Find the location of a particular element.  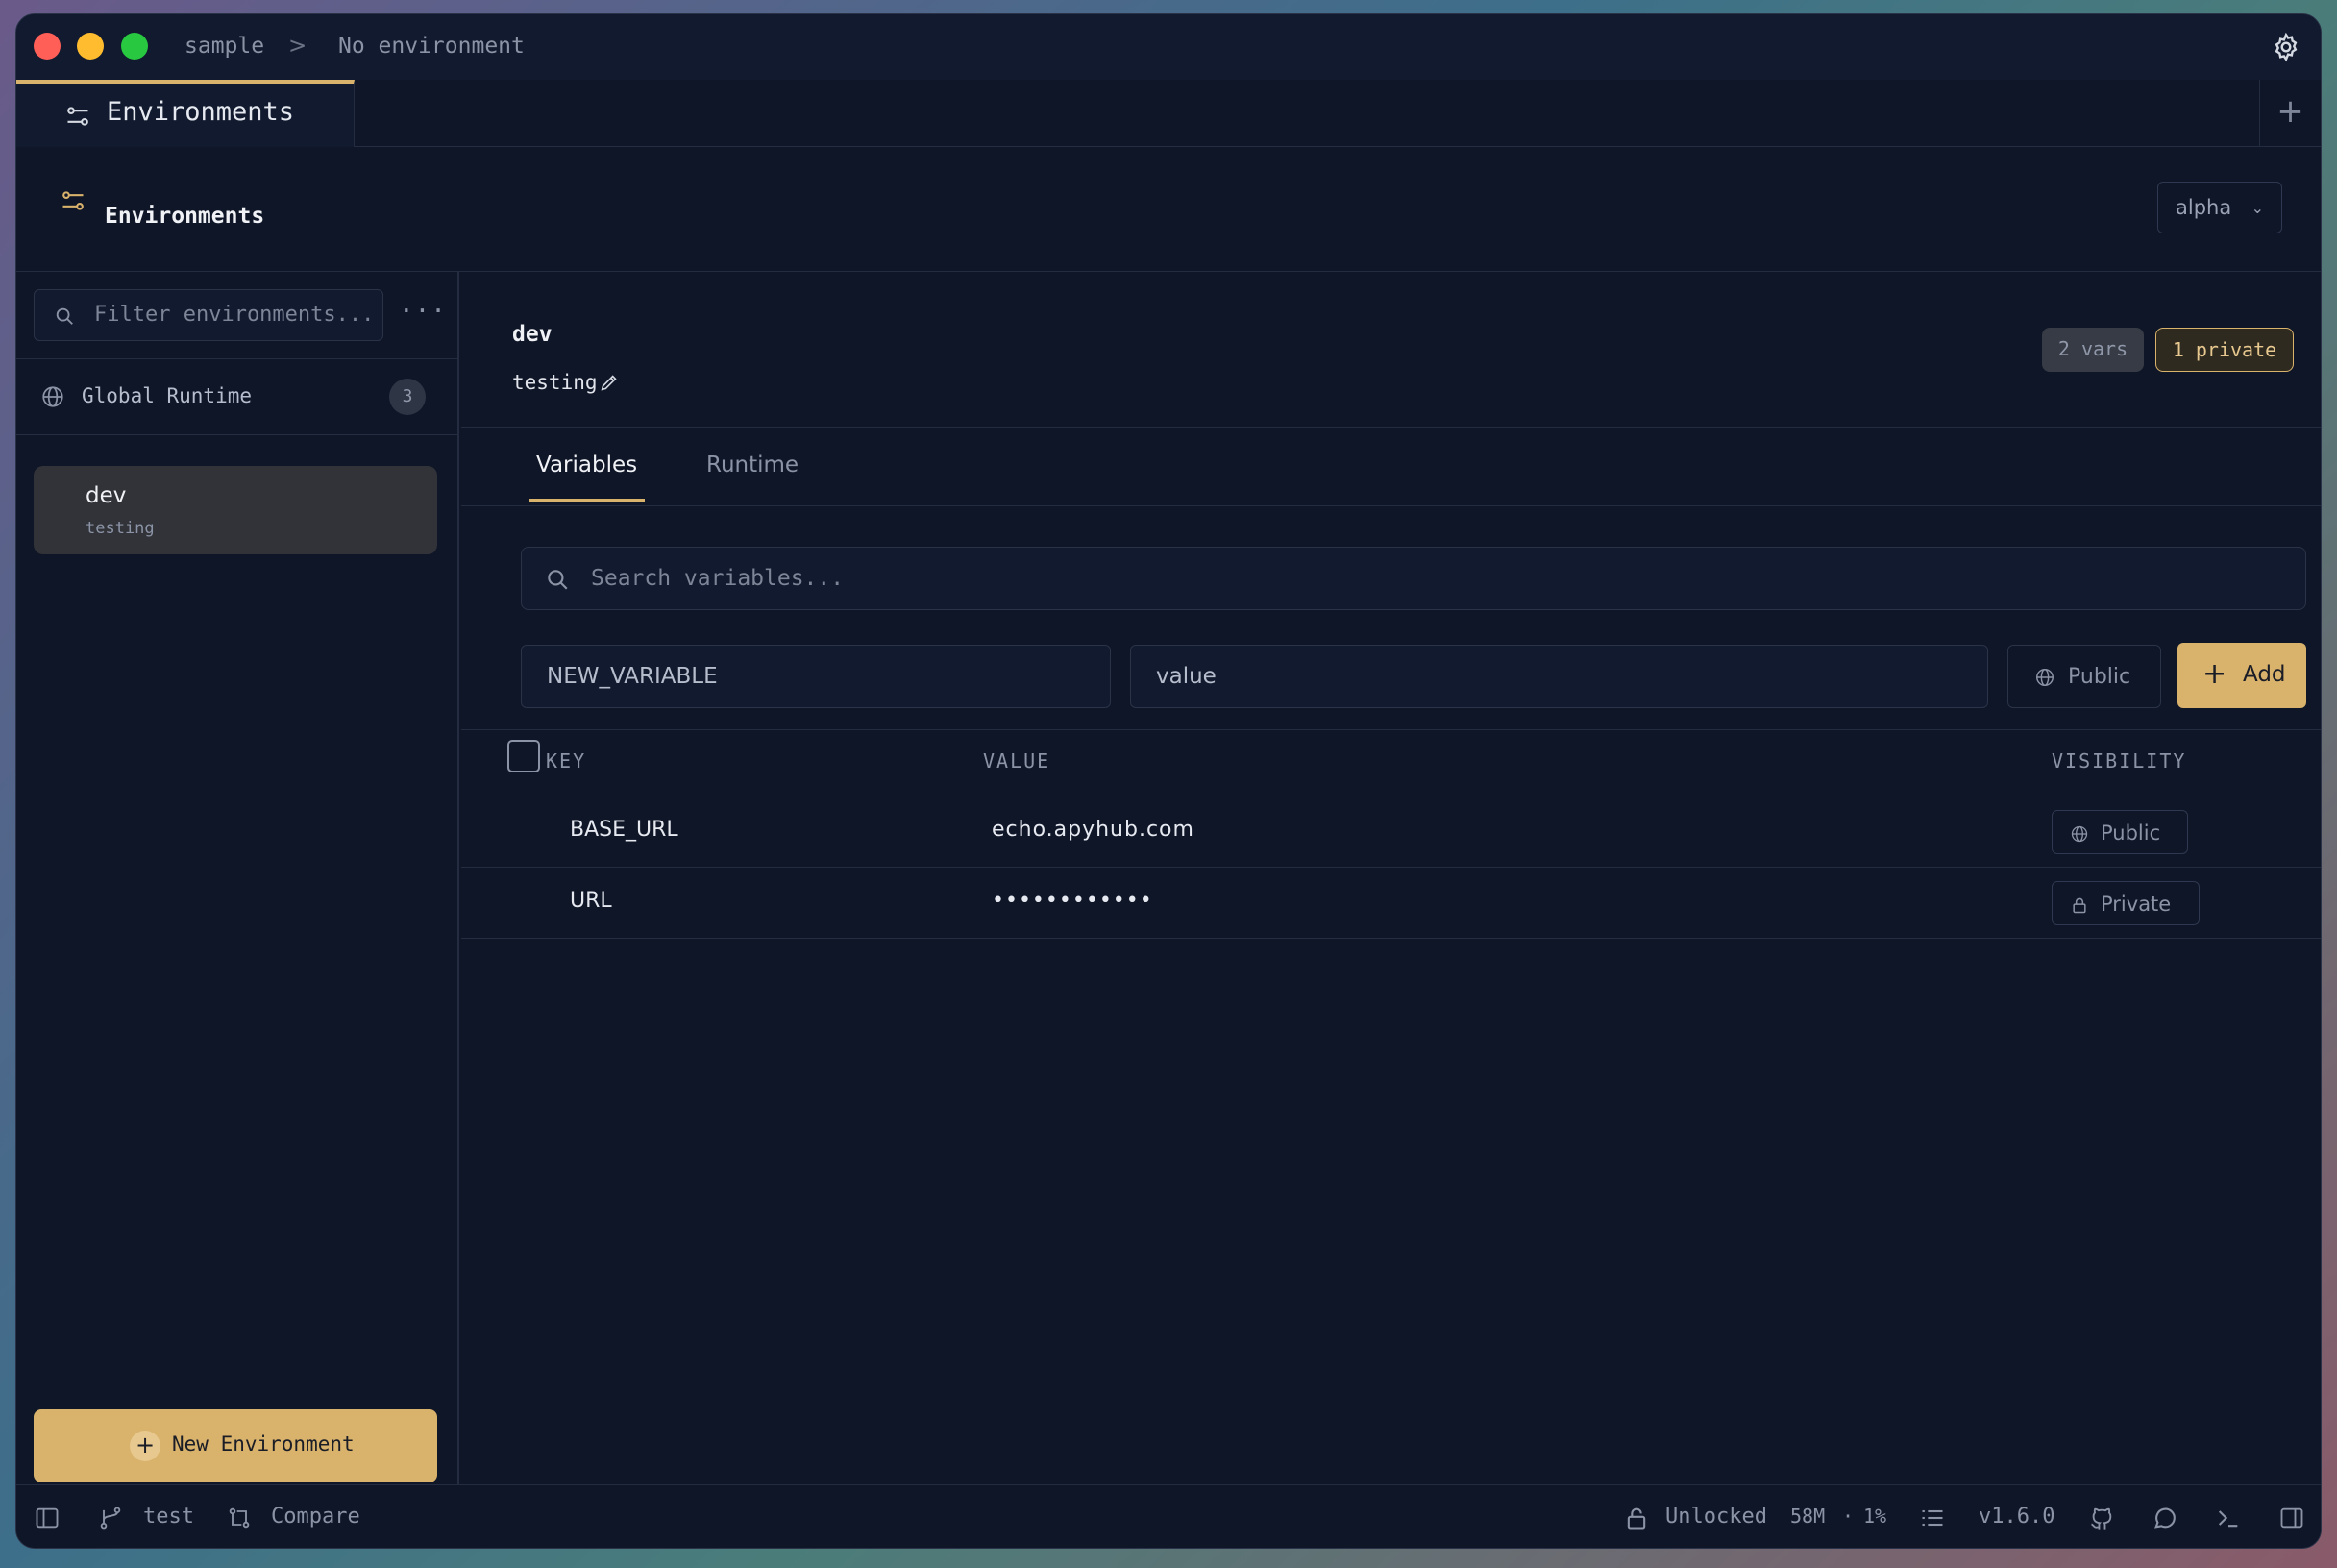

env-item-name: dev is located at coordinates (107, 496).